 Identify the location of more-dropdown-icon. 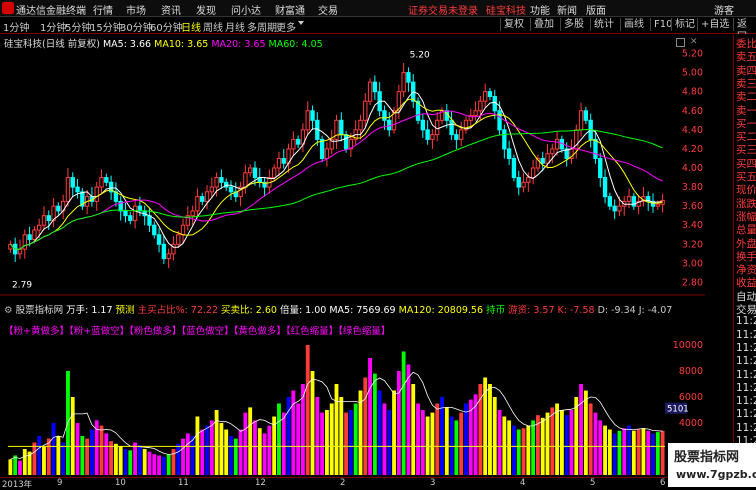
(301, 23).